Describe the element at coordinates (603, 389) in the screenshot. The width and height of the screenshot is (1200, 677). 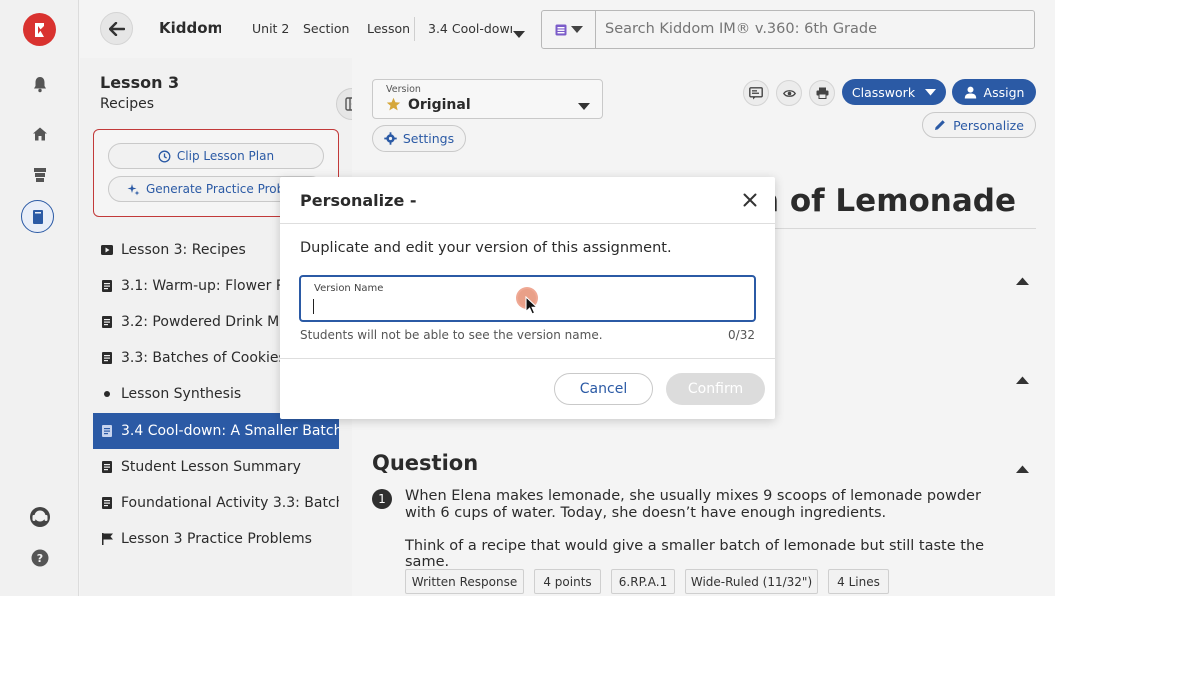
I see `cancel-button: Cancel` at that location.